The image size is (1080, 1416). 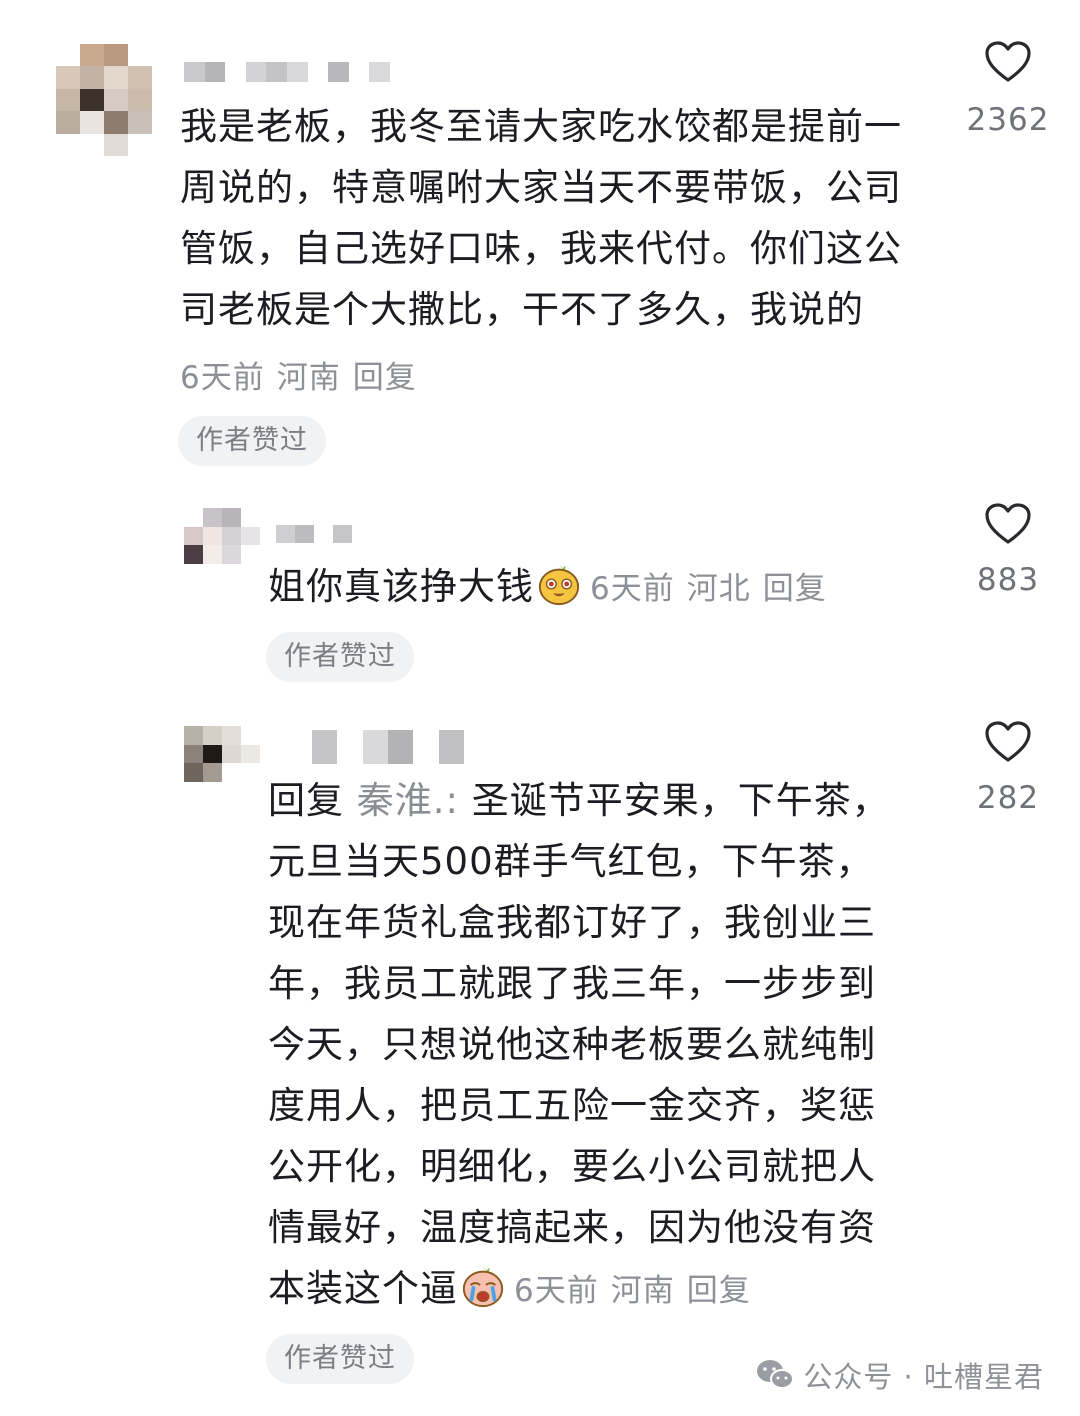 What do you see at coordinates (776, 1374) in the screenshot?
I see `wechat-icon` at bounding box center [776, 1374].